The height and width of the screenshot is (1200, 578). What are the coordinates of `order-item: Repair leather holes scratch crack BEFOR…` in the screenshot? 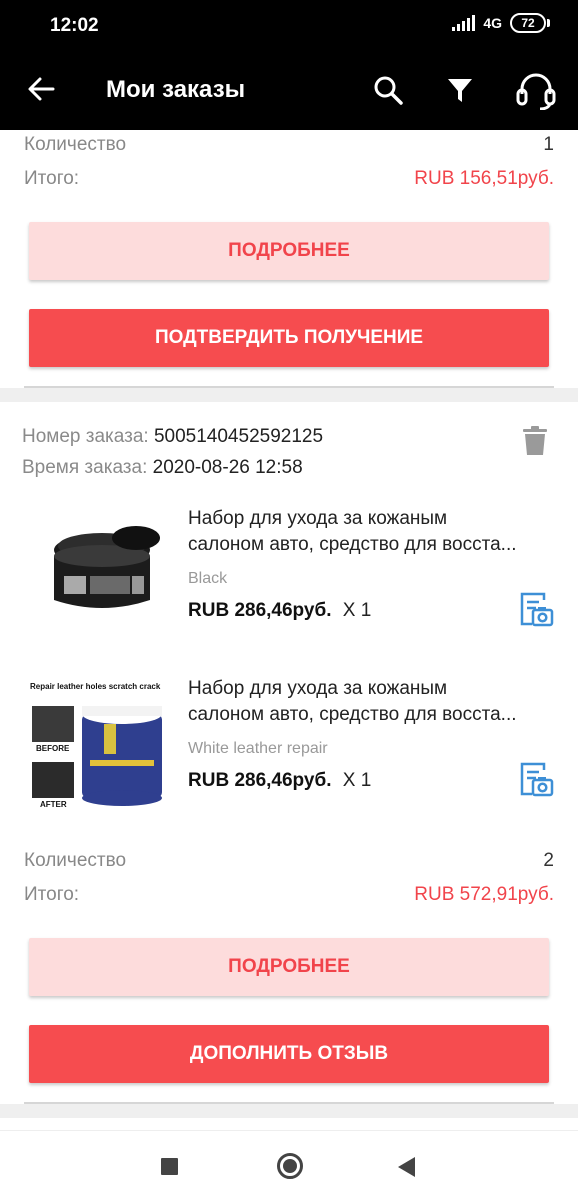 It's located at (289, 751).